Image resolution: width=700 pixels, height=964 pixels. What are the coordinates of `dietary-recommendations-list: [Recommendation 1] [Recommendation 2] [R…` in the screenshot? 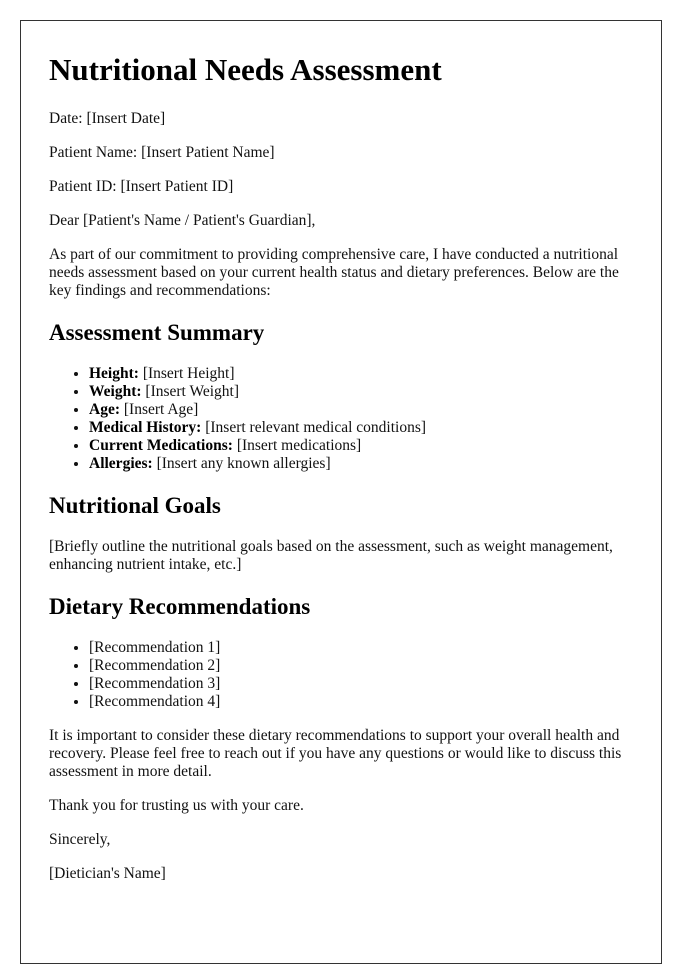 It's located at (341, 675).